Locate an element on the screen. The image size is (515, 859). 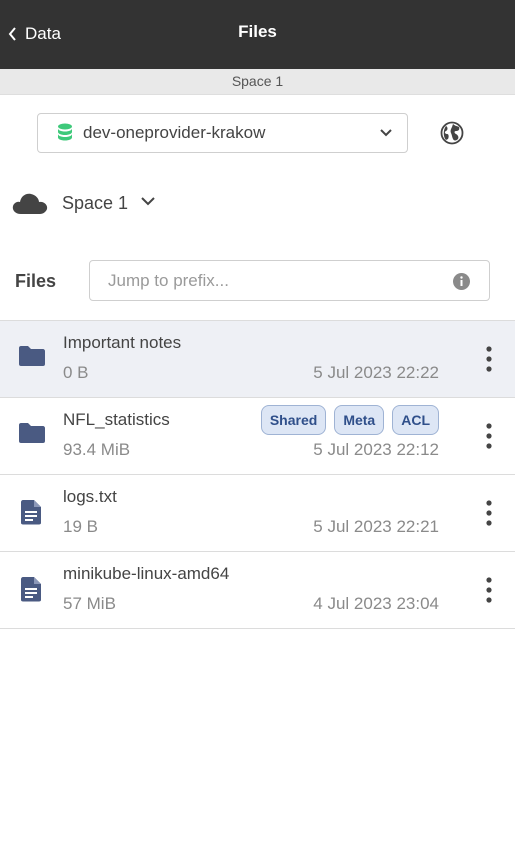
provider-label: dev-oneprovider-krakow is located at coordinates (174, 132).